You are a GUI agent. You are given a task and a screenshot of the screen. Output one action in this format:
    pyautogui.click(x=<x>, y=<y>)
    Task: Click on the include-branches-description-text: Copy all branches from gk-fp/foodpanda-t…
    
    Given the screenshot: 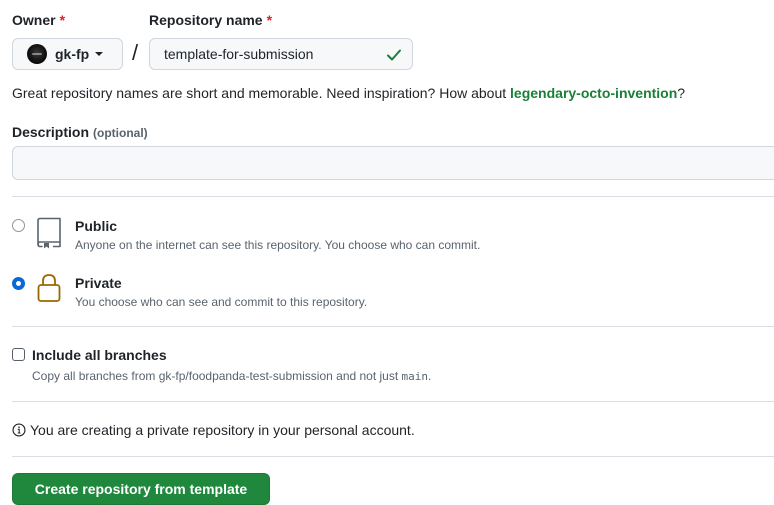 What is the action you would take?
    pyautogui.click(x=217, y=376)
    